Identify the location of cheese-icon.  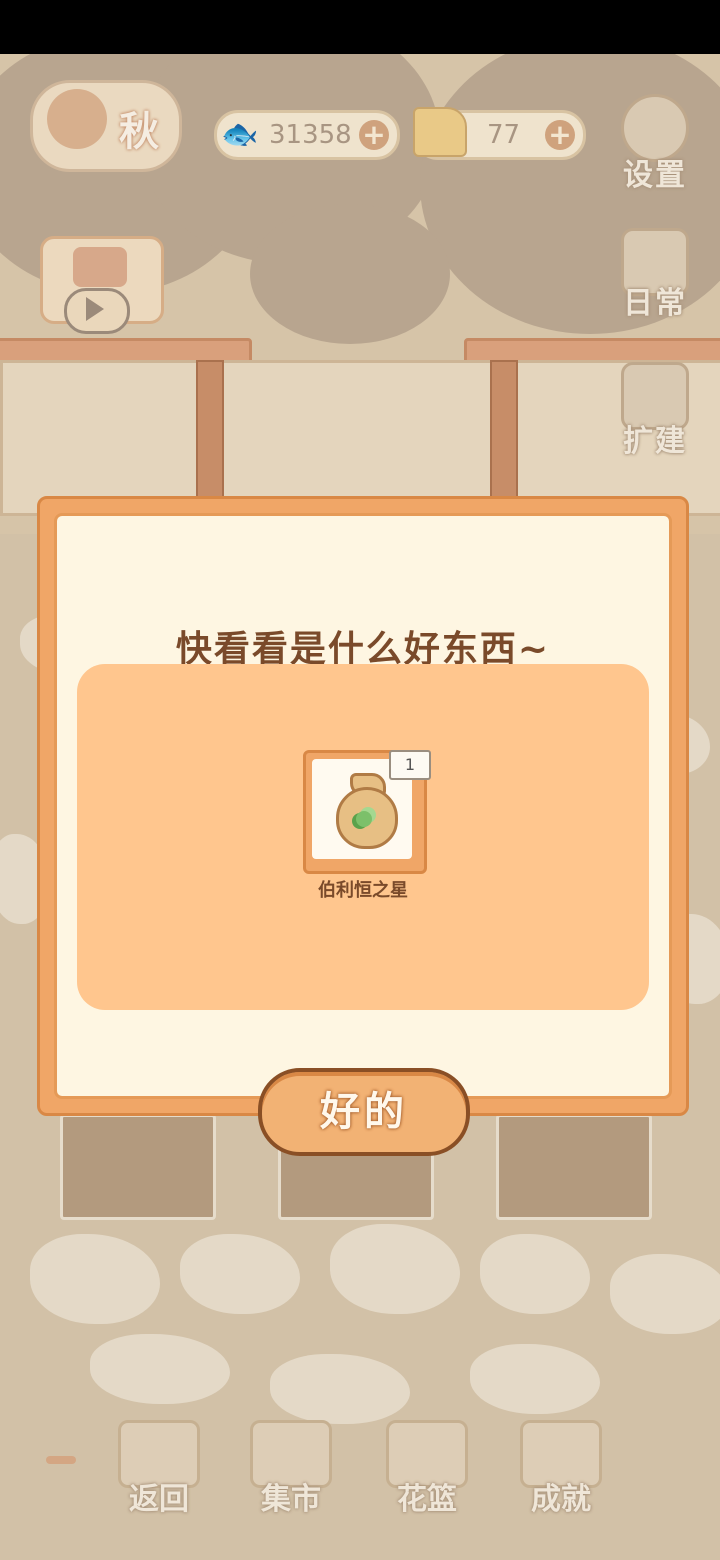
(440, 132).